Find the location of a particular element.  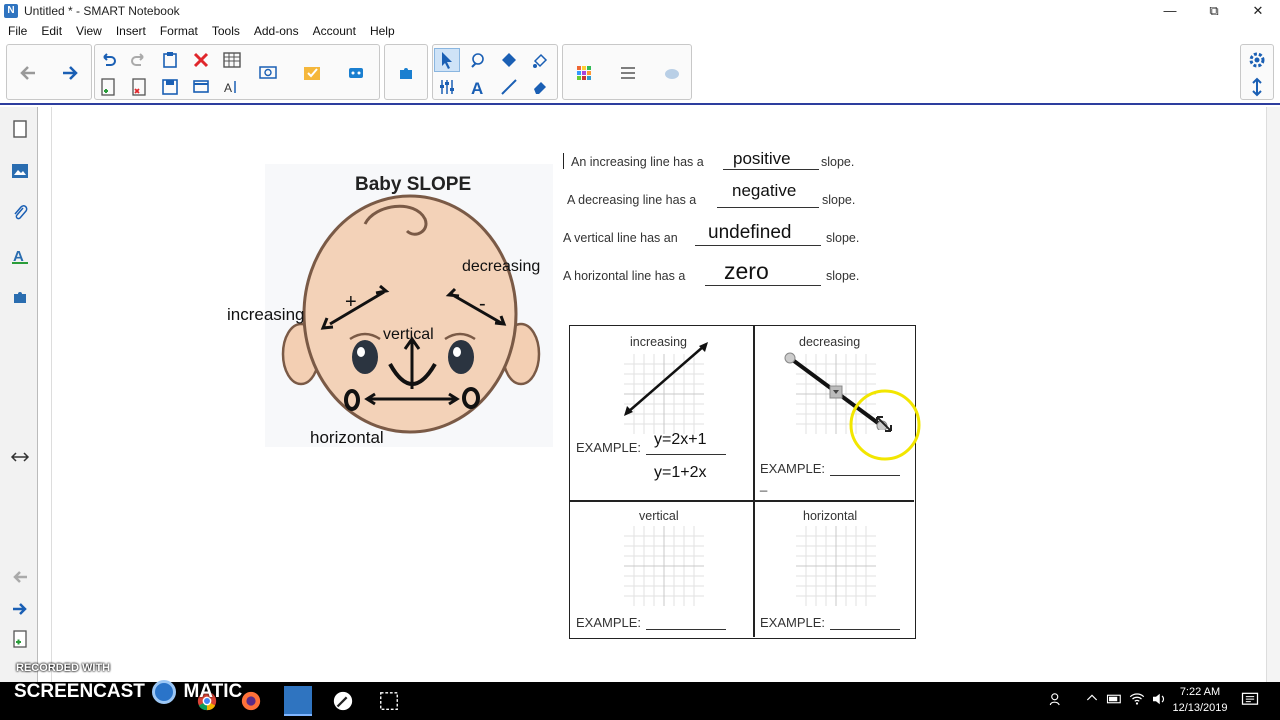

answer-zero: zero is located at coordinates (746, 271).